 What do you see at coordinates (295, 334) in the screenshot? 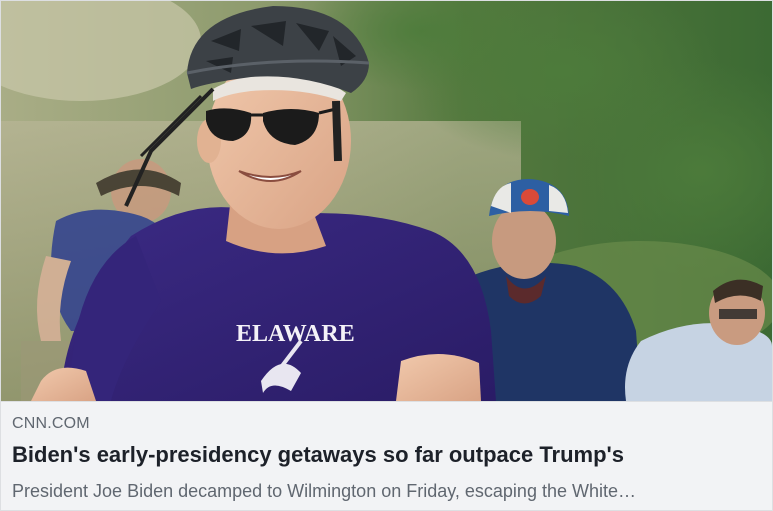
I see `shirt-lettering: ELAWARE` at bounding box center [295, 334].